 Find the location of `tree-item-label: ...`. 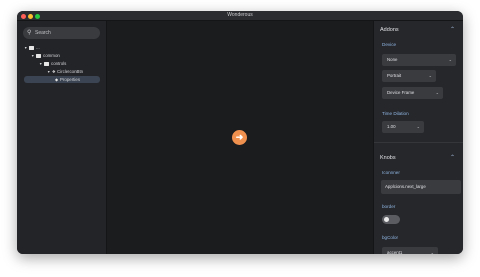

tree-item-label: ... is located at coordinates (38, 47).